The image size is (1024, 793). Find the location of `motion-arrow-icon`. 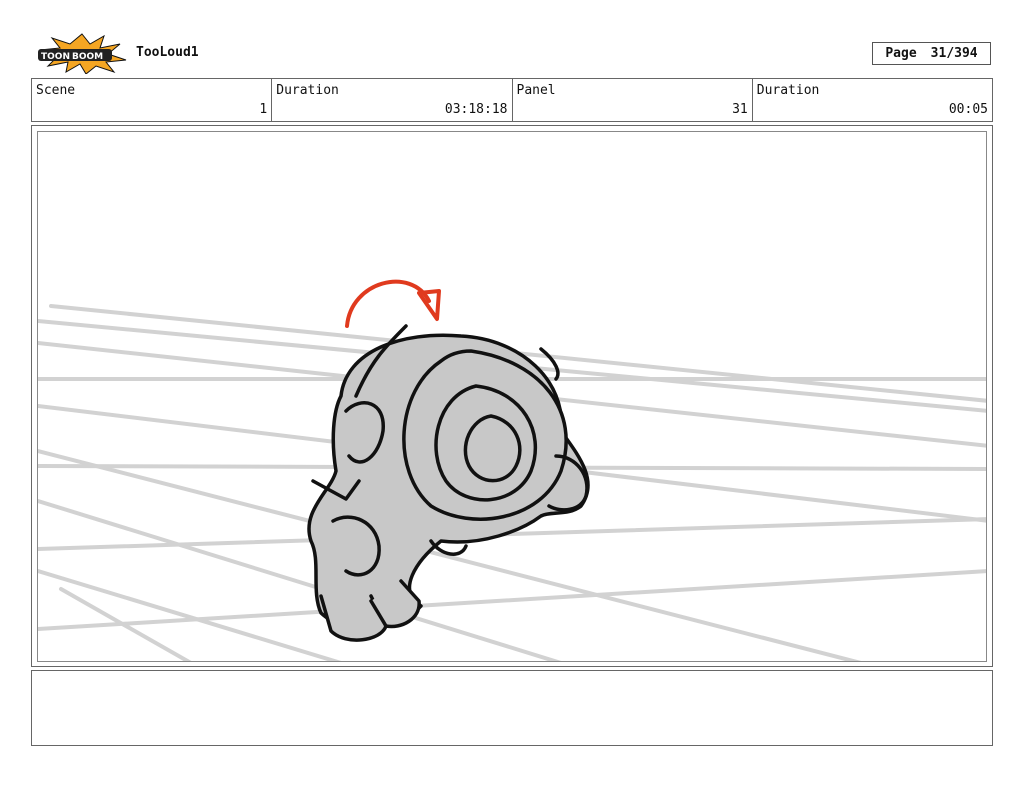

motion-arrow-icon is located at coordinates (393, 303).